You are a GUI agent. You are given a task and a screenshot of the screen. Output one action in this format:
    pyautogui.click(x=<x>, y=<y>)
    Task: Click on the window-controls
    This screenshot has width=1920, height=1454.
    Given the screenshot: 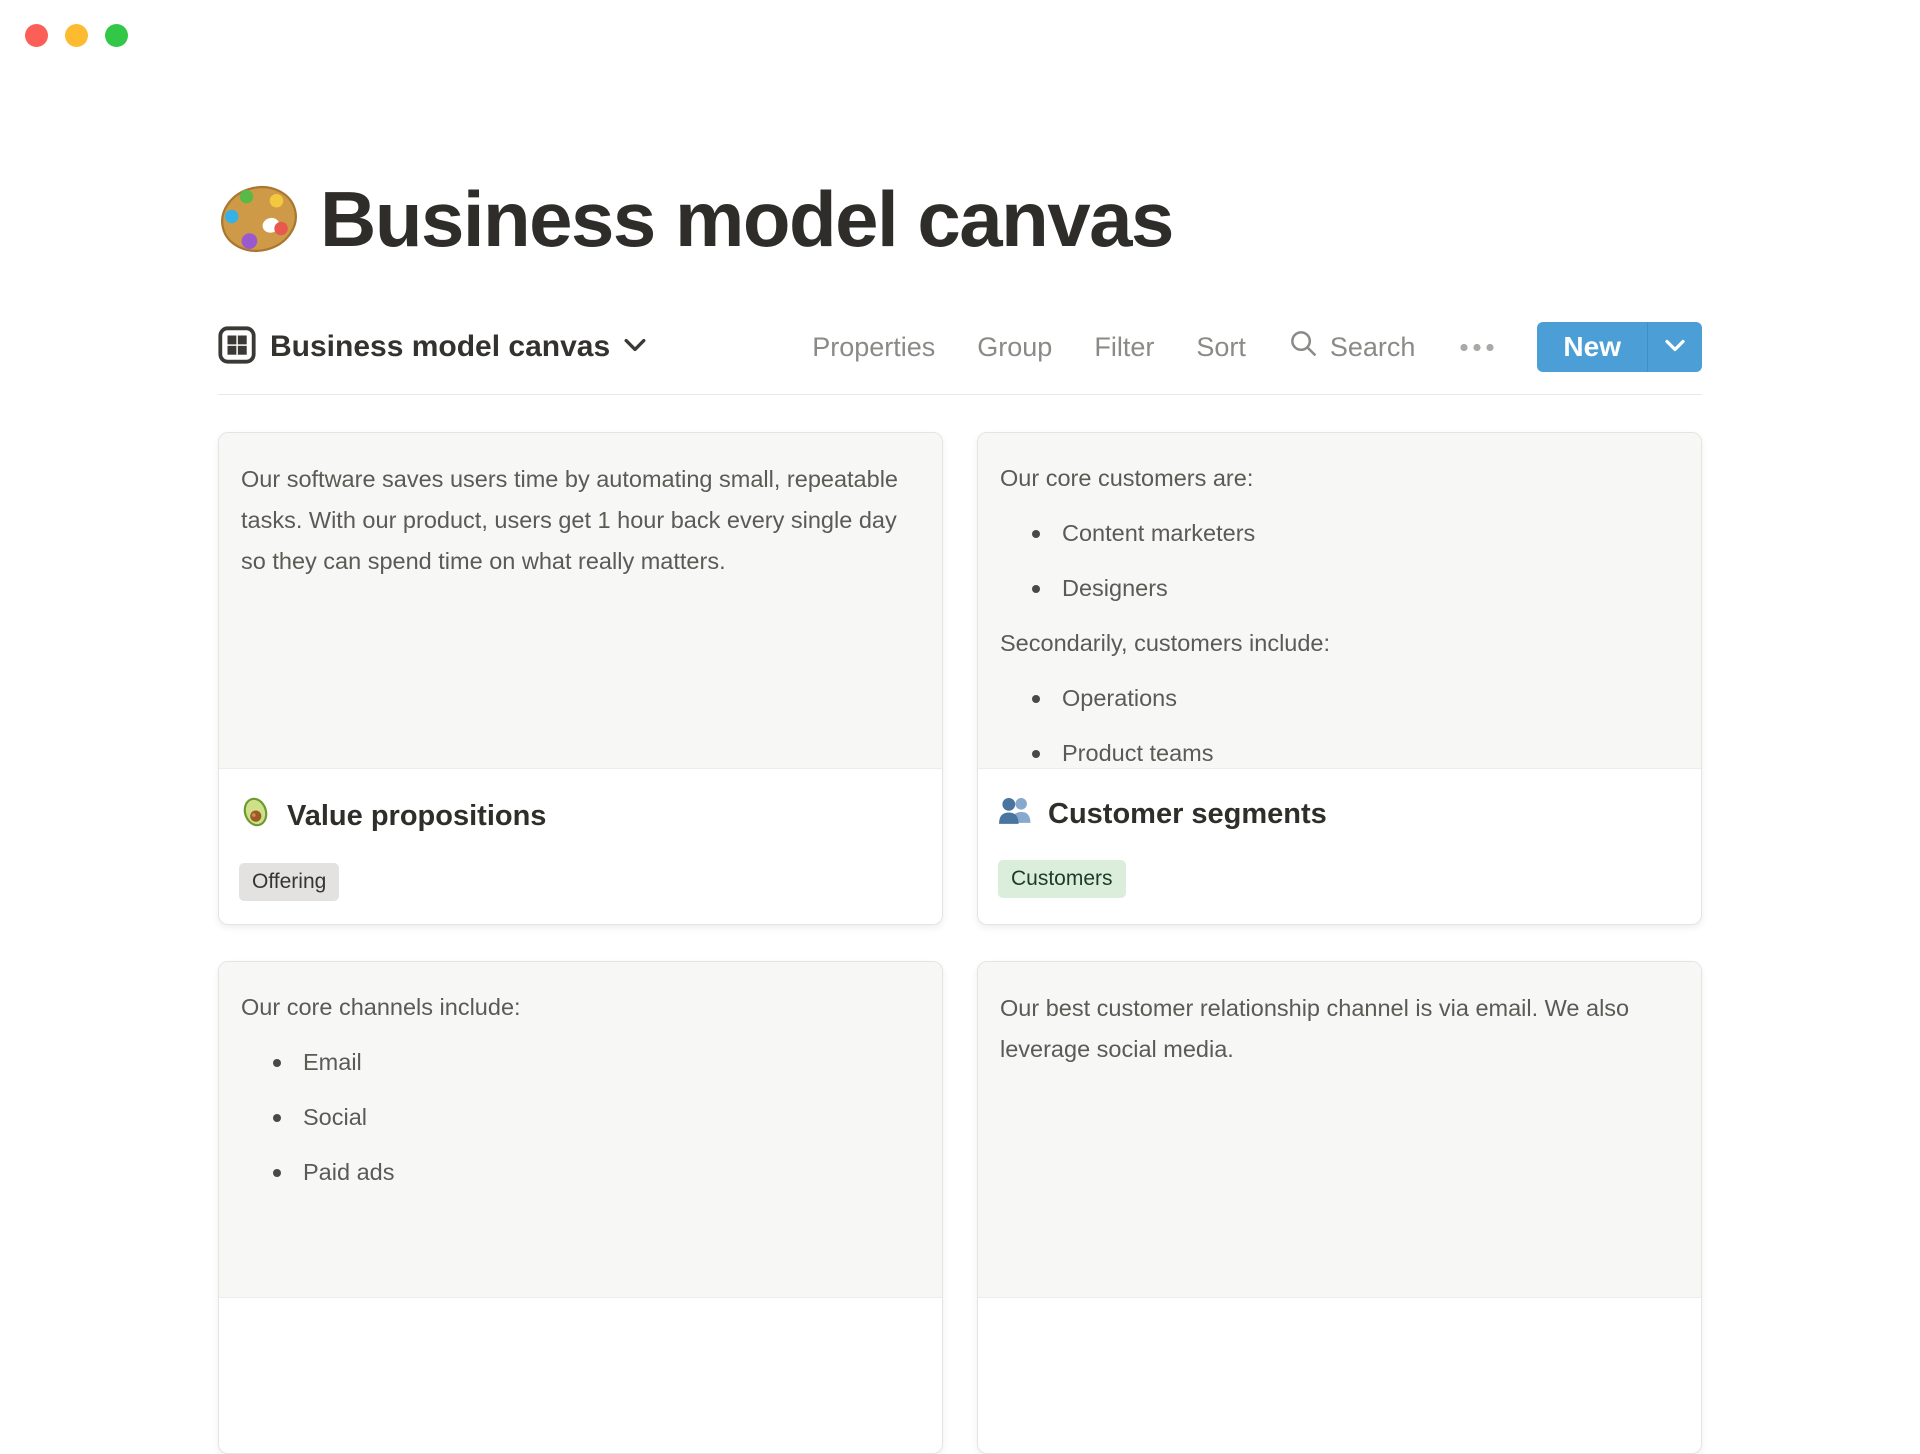 What is the action you would take?
    pyautogui.click(x=76, y=35)
    